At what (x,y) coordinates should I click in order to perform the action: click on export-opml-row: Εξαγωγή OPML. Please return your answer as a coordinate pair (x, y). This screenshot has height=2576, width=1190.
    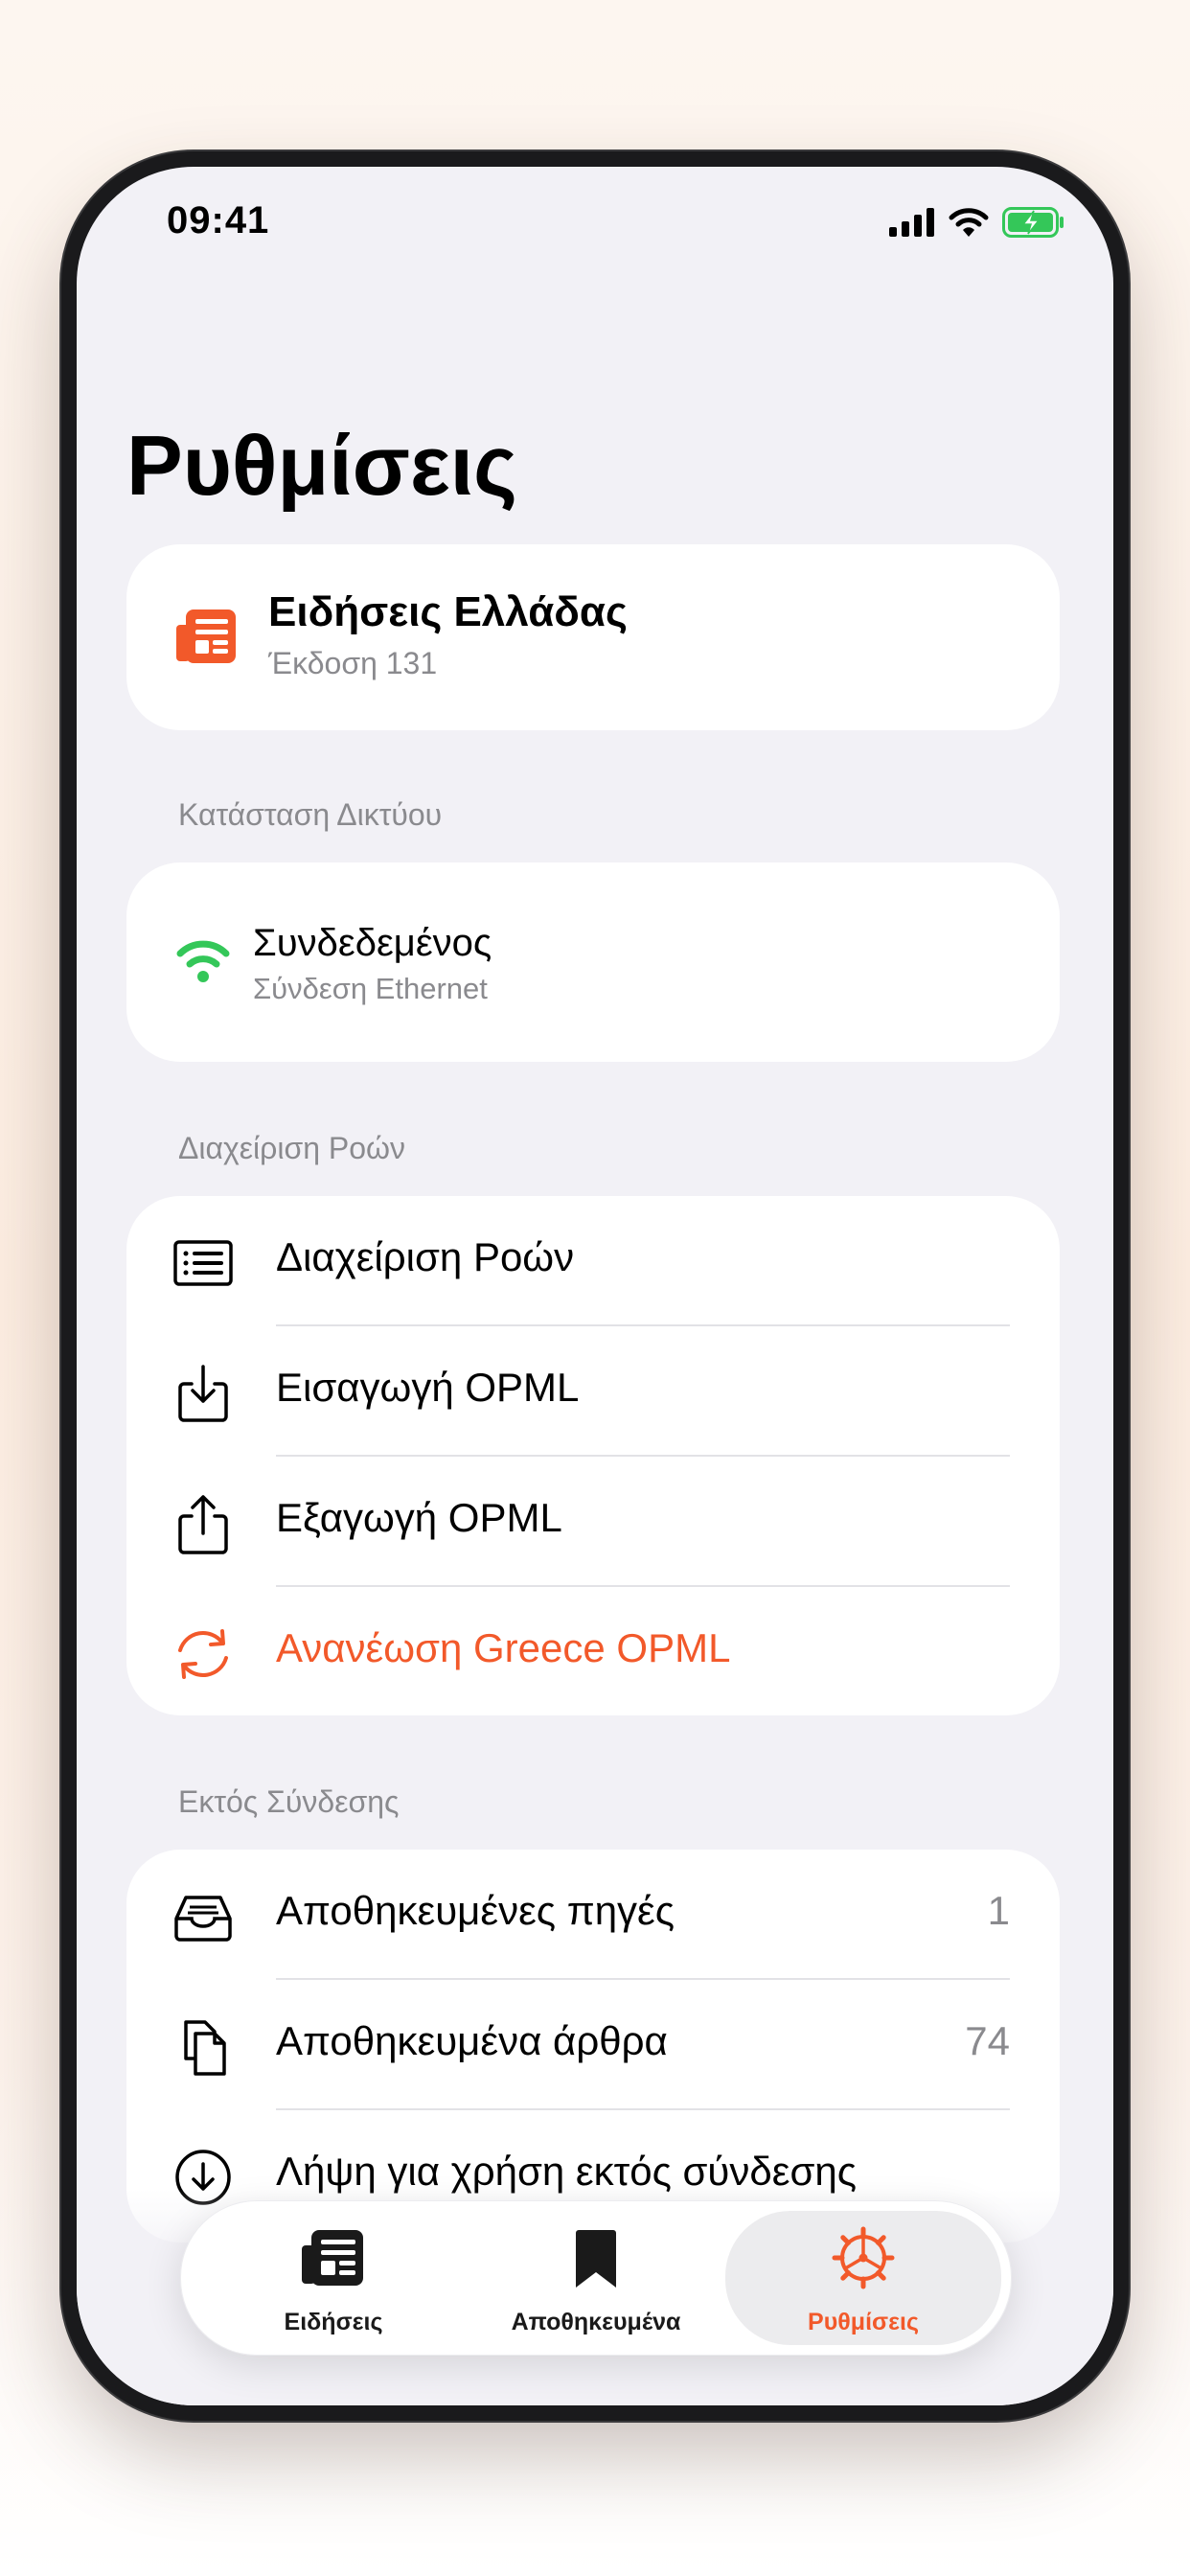
    Looking at the image, I should click on (593, 1522).